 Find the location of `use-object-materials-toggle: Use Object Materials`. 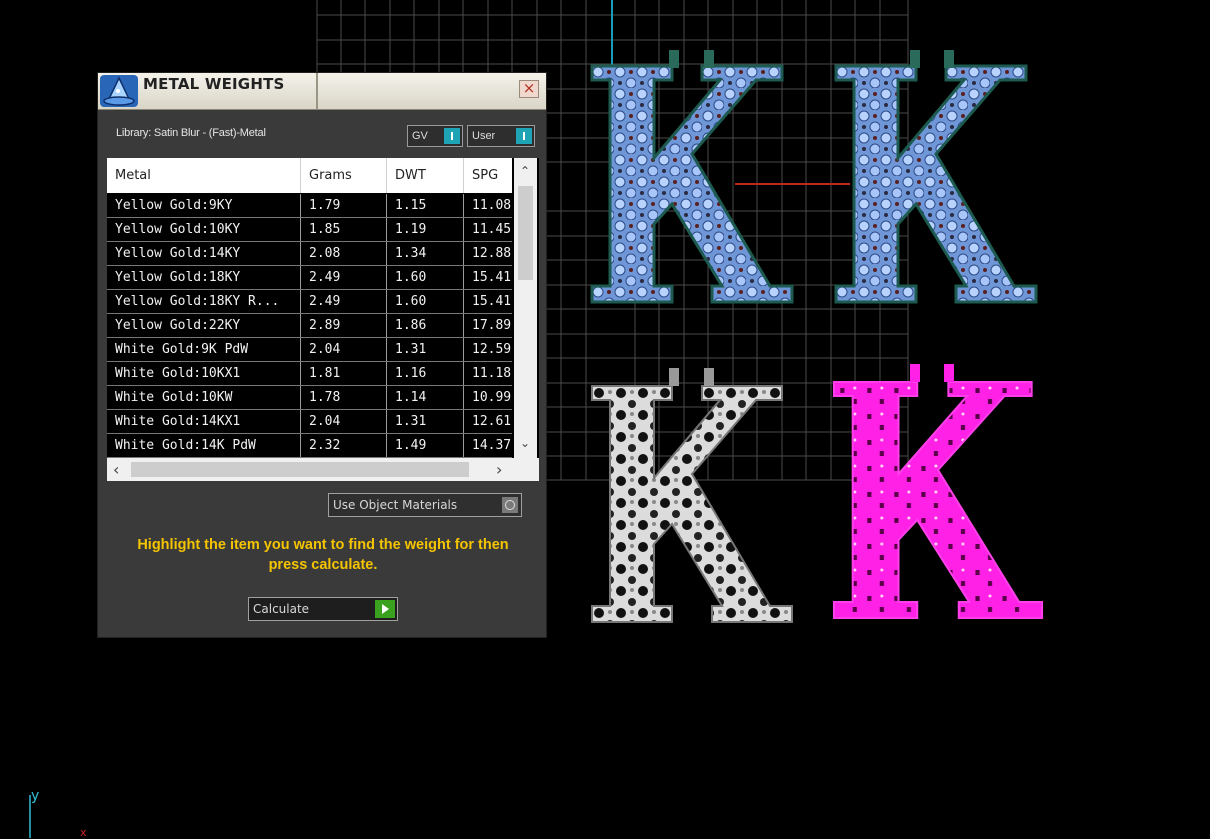

use-object-materials-toggle: Use Object Materials is located at coordinates (425, 505).